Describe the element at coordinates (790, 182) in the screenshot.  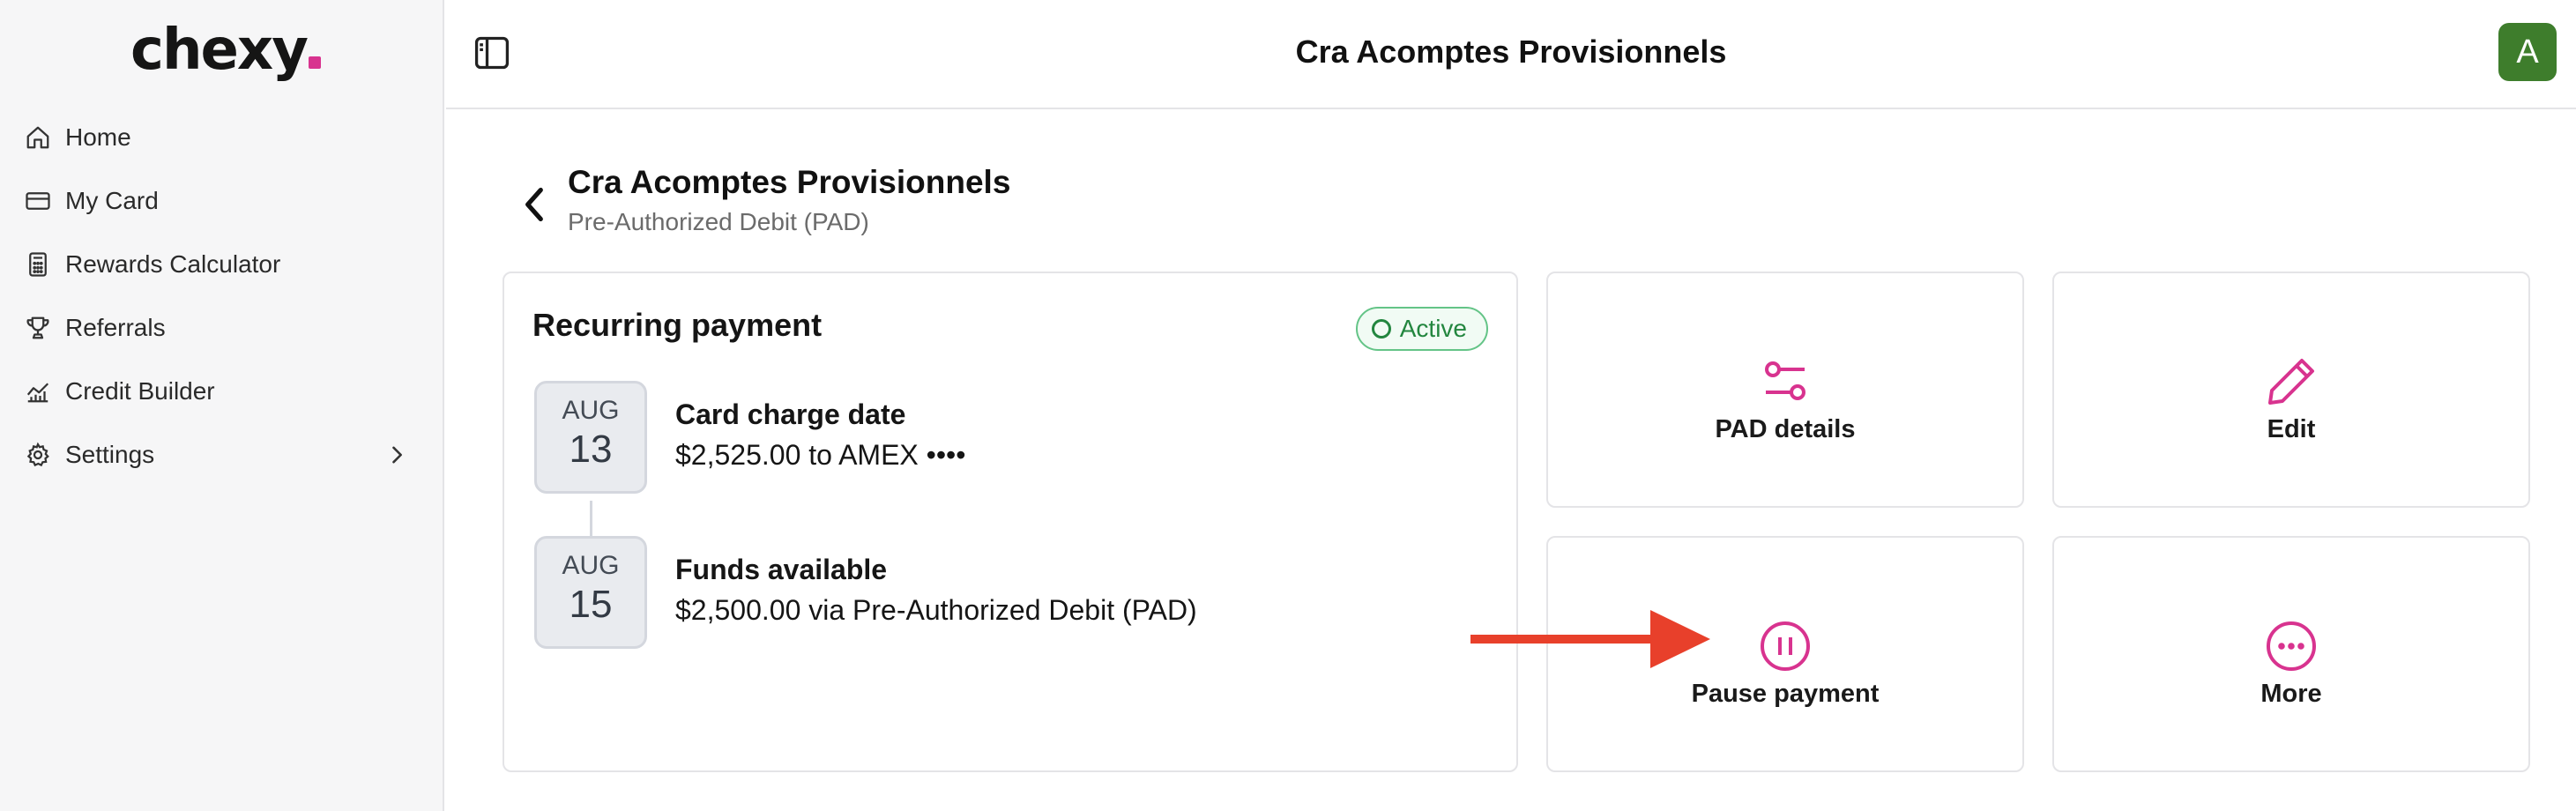
I see `page-title: Cra Acomptes Provisionnels` at that location.